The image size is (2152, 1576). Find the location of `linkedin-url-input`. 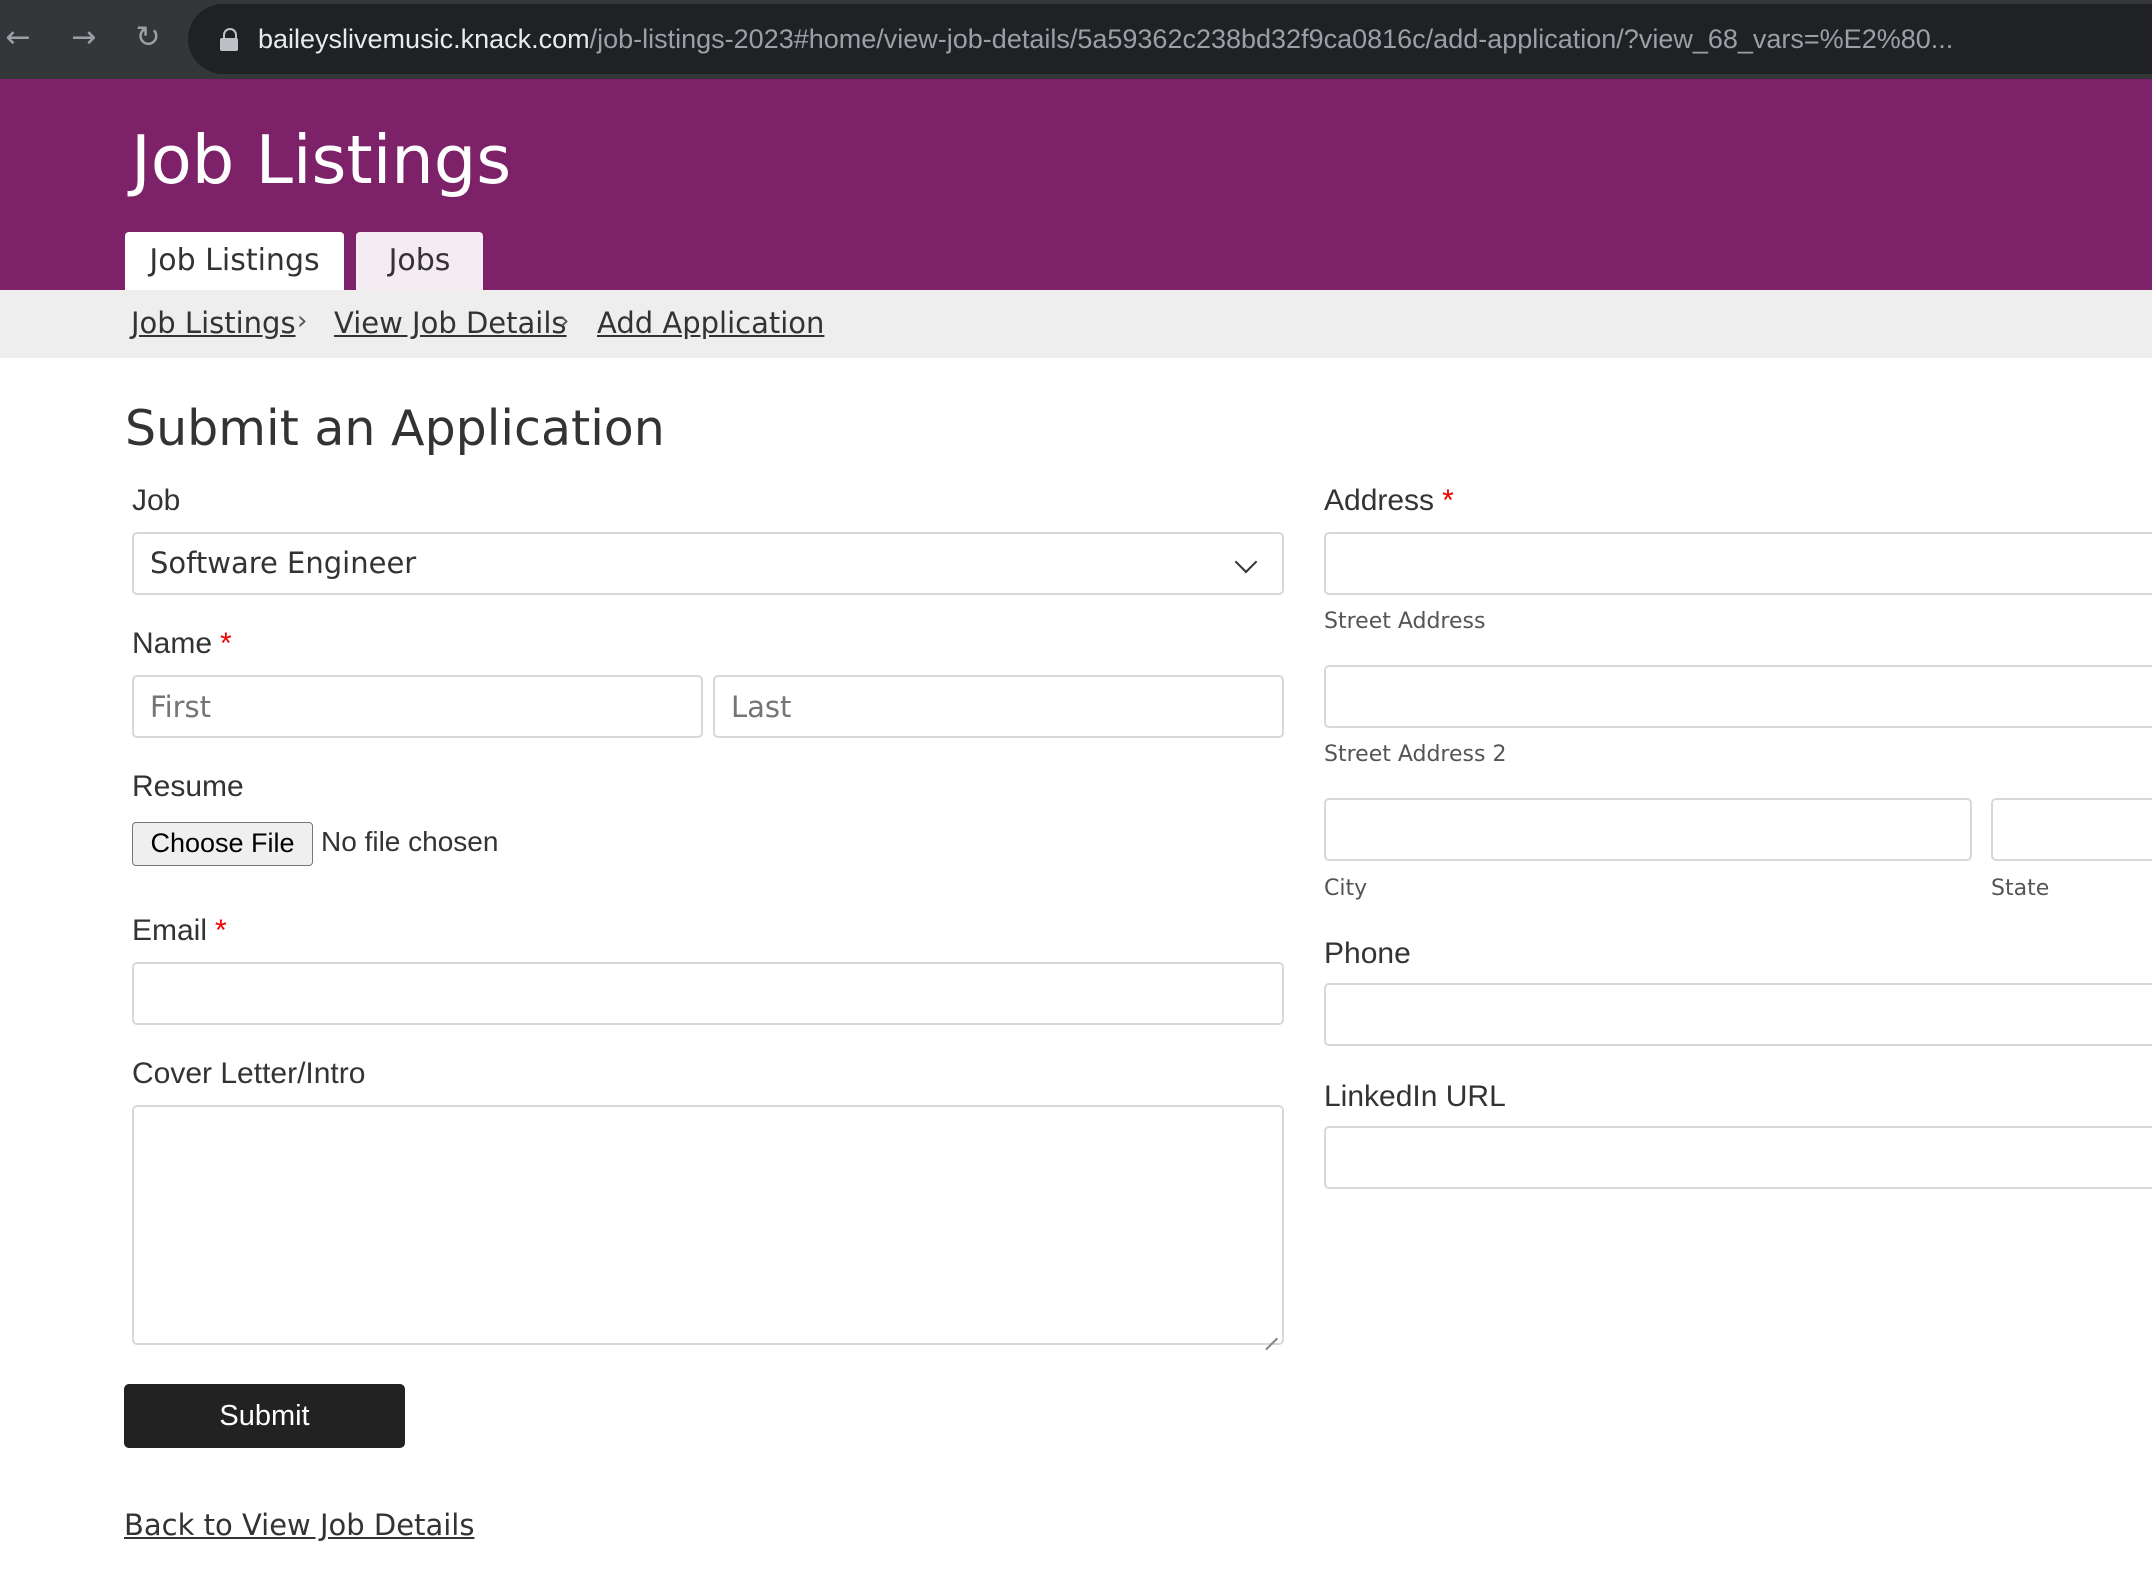

linkedin-url-input is located at coordinates (1738, 1157).